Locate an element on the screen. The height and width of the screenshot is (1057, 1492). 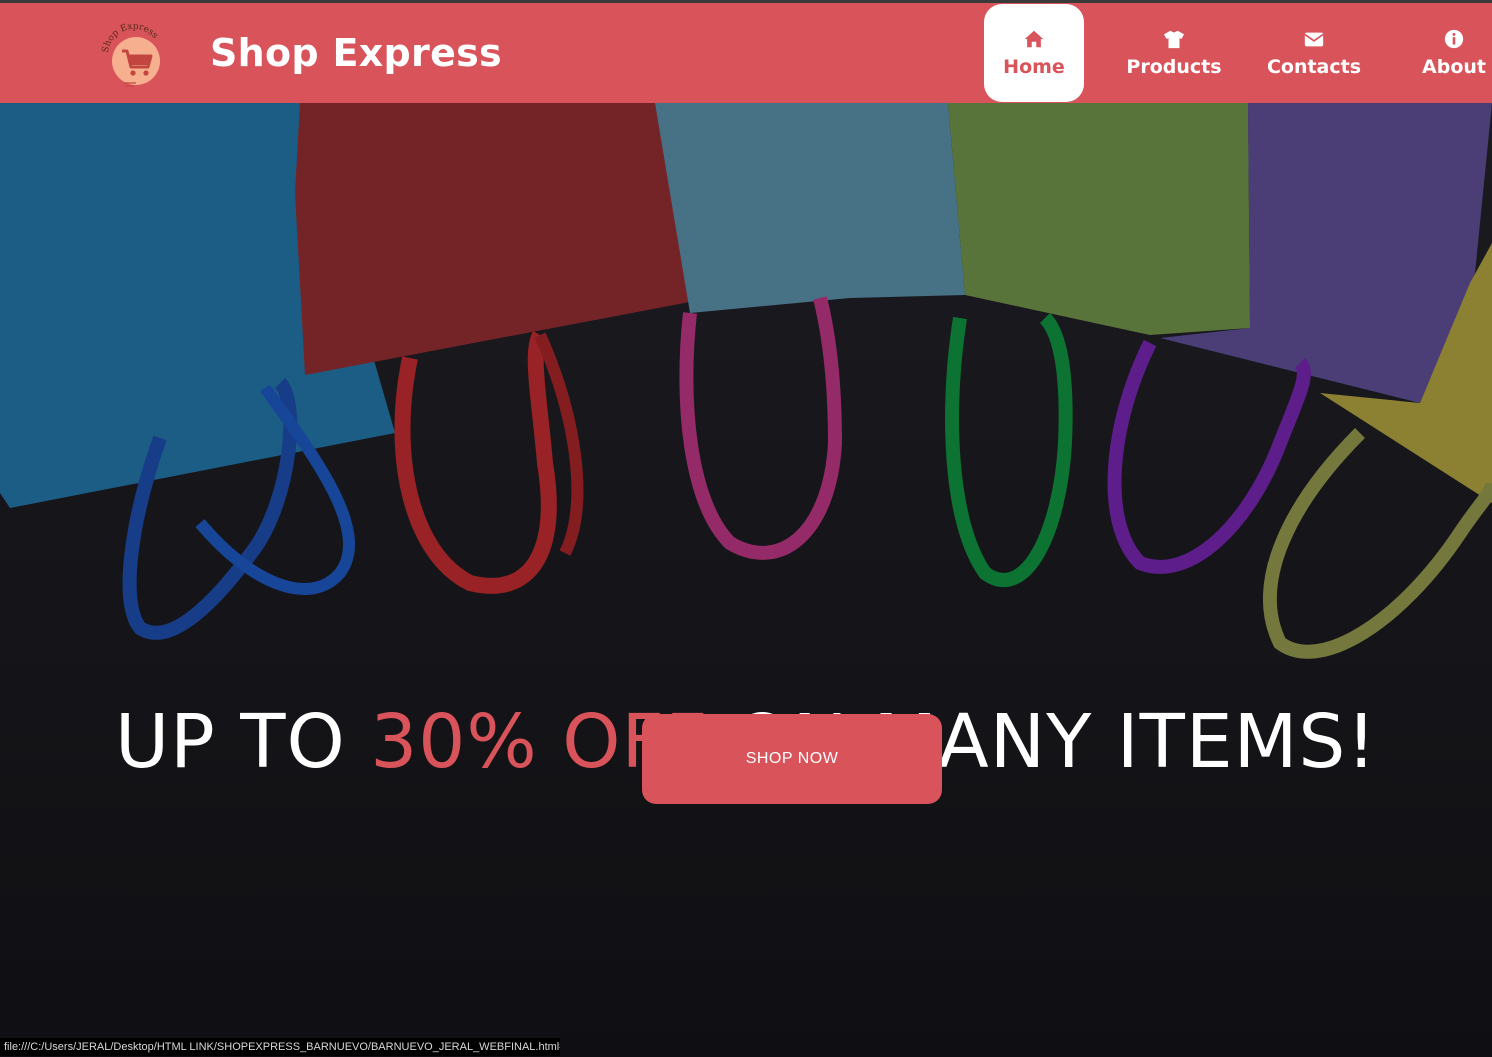
nav-home: Home is located at coordinates (1034, 53).